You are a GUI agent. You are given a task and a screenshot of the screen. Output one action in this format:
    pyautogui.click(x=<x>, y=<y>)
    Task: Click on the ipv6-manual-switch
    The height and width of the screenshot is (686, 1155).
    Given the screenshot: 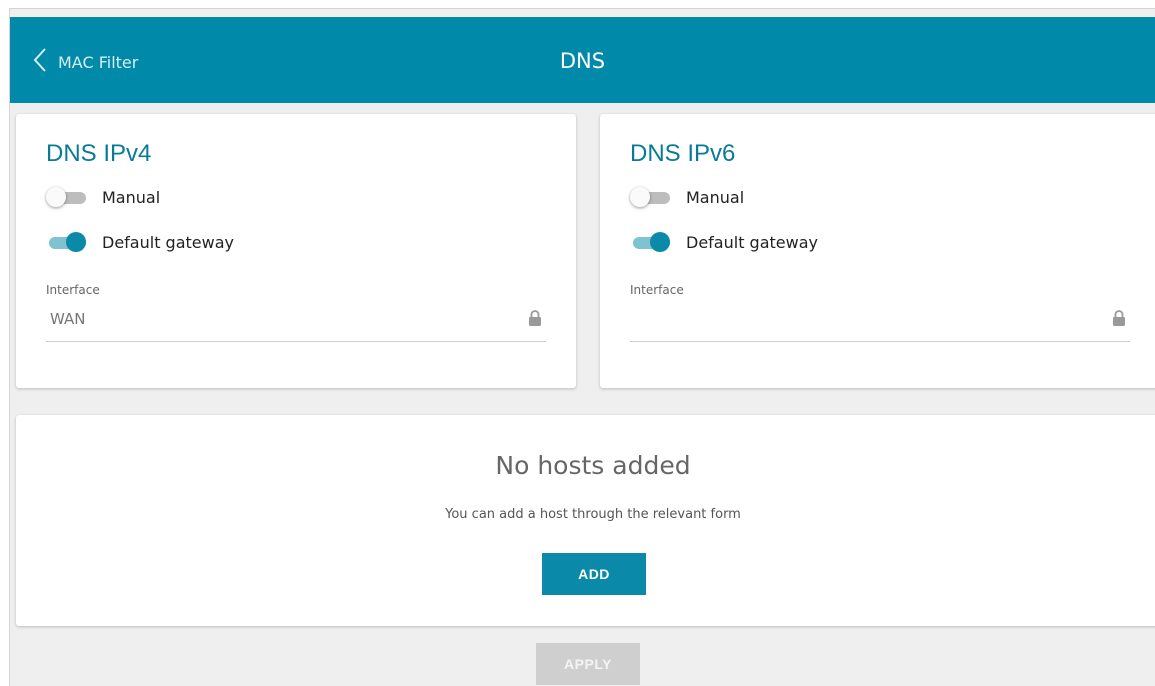 What is the action you would take?
    pyautogui.click(x=650, y=197)
    